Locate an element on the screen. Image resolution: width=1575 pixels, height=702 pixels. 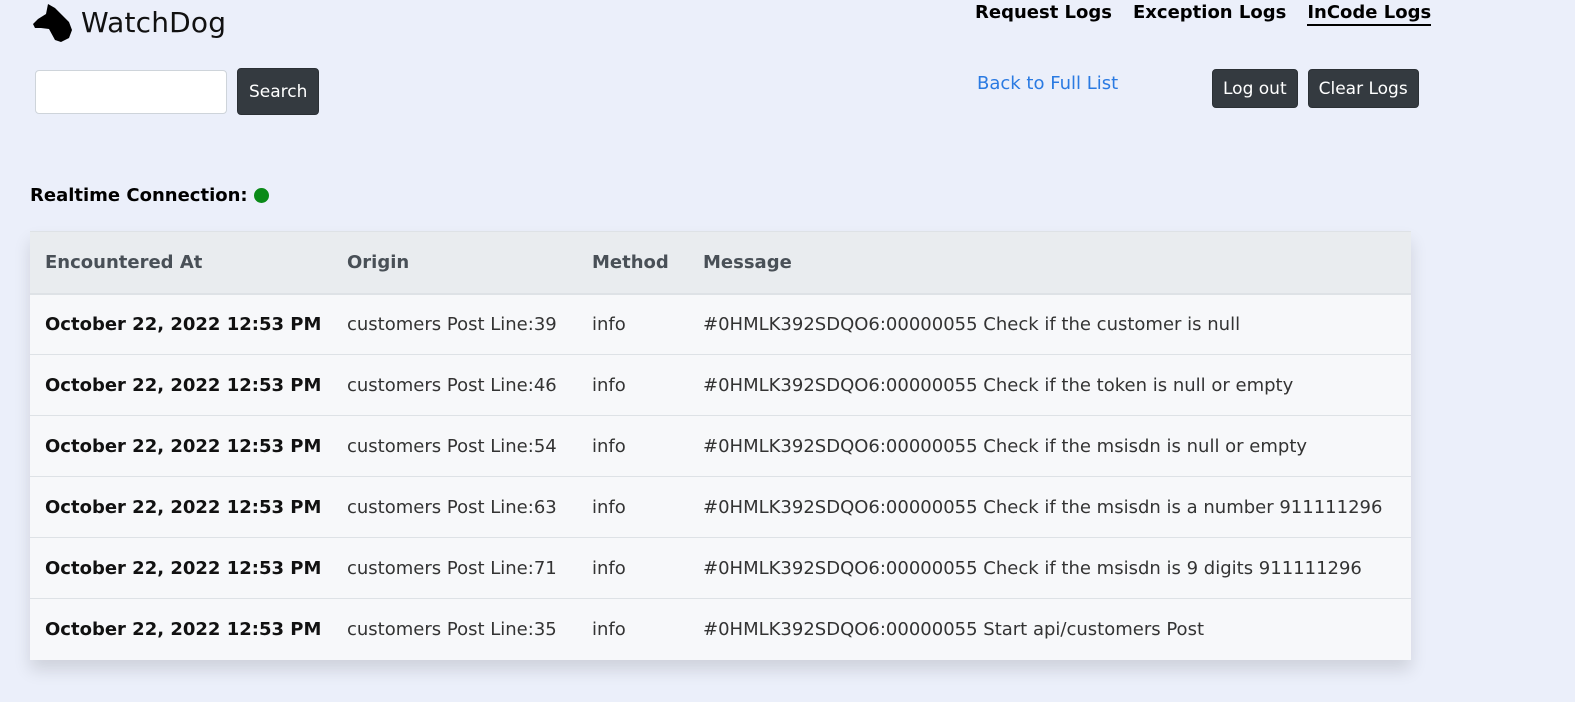
nav-exception-logs: Exception Logs is located at coordinates (1209, 14).